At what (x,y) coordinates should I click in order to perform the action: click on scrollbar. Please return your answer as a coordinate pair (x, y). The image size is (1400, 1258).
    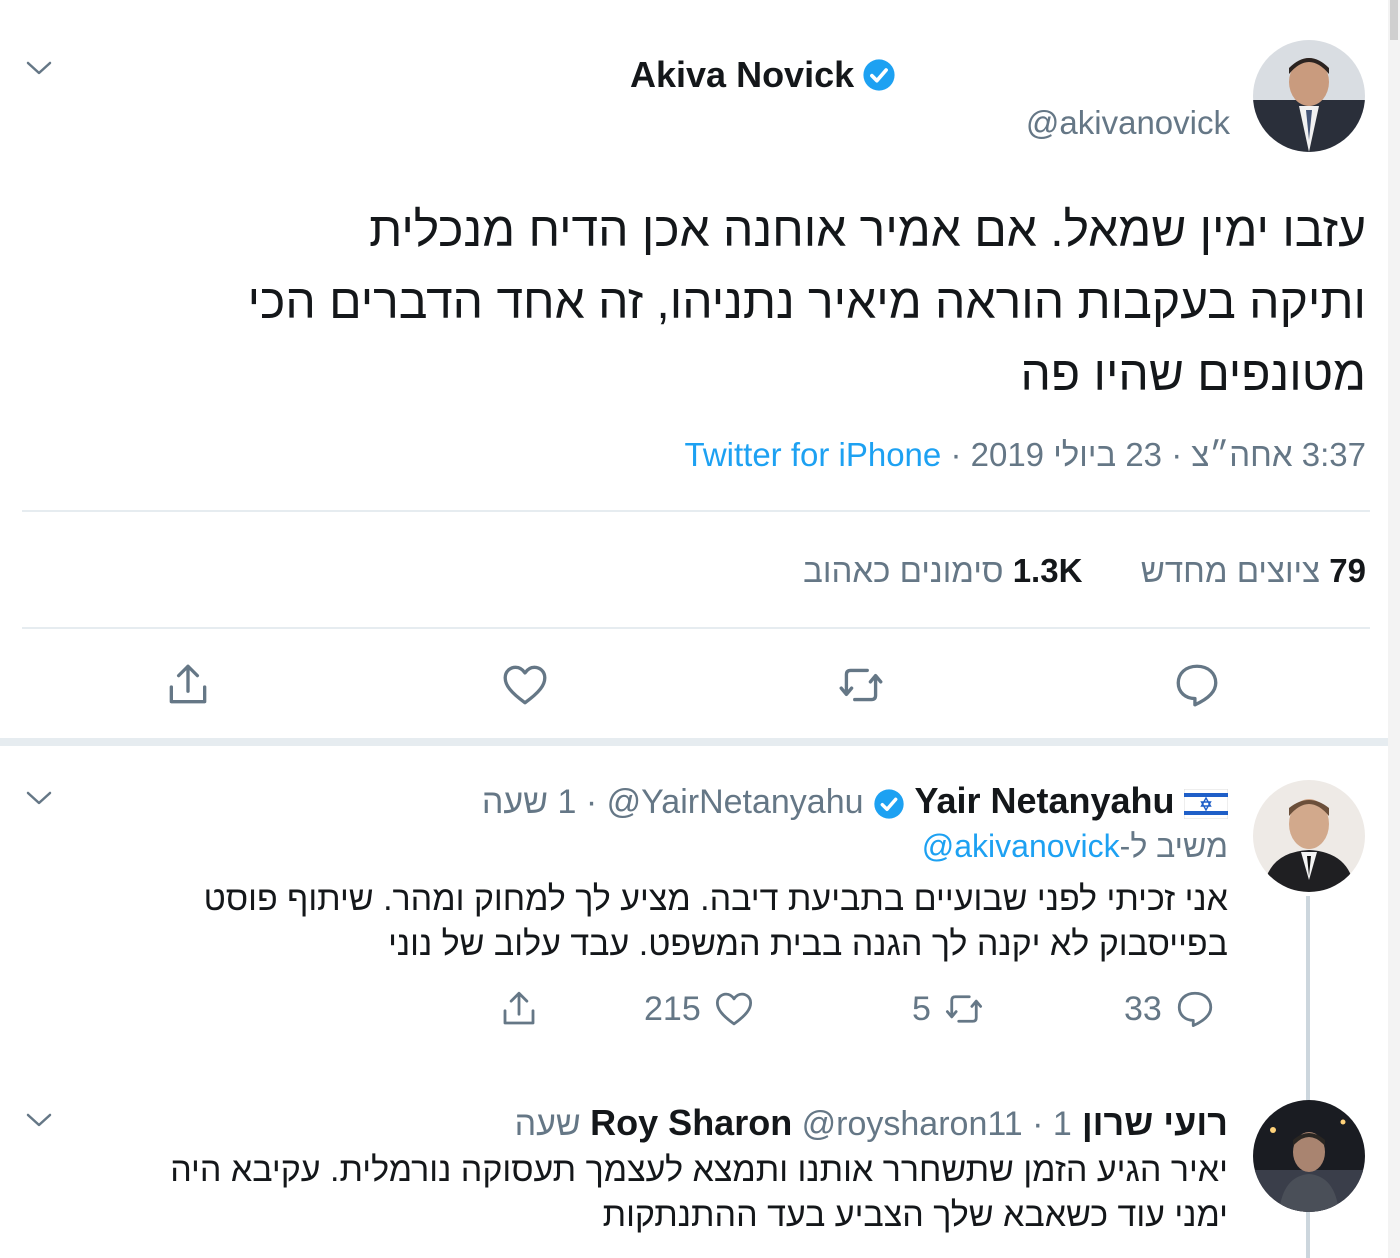
    Looking at the image, I should click on (1394, 629).